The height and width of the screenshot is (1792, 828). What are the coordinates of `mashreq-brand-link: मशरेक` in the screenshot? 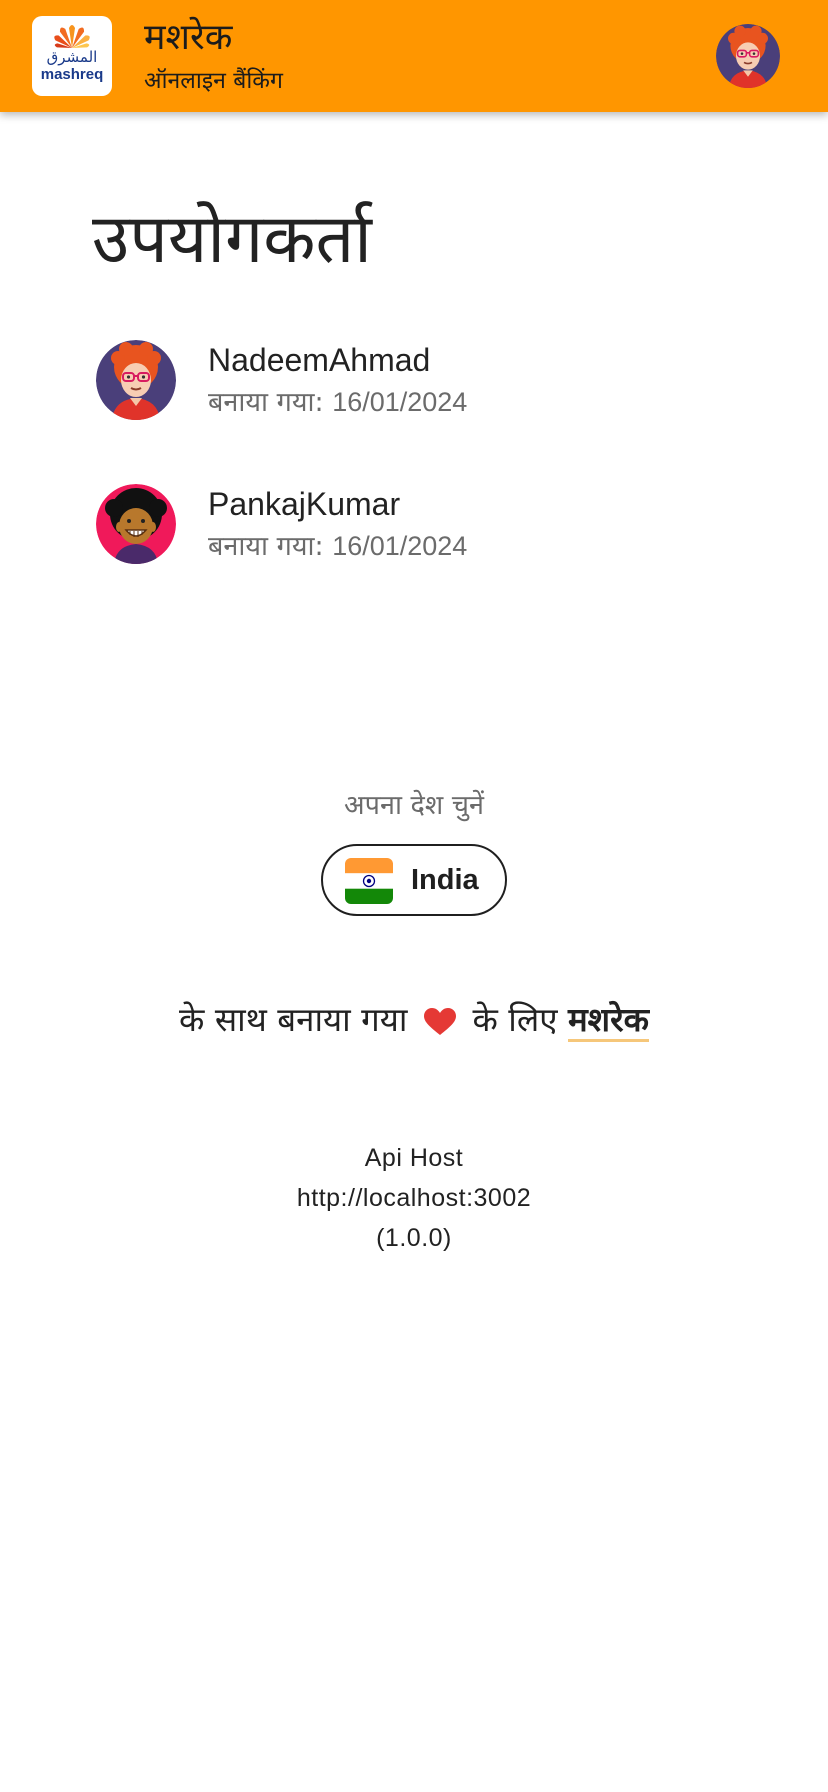 It's located at (608, 1021).